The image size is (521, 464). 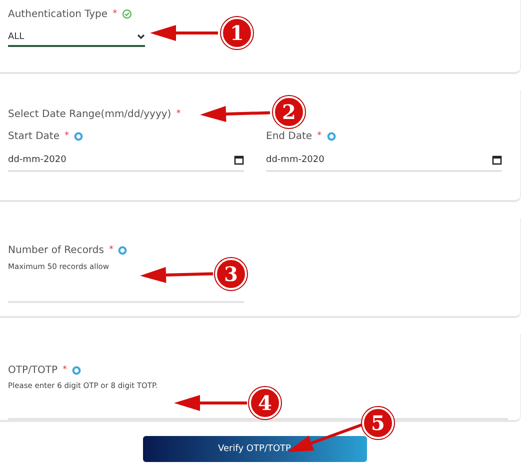 I want to click on verify-button: Verify OTP/TOTP, so click(x=254, y=449).